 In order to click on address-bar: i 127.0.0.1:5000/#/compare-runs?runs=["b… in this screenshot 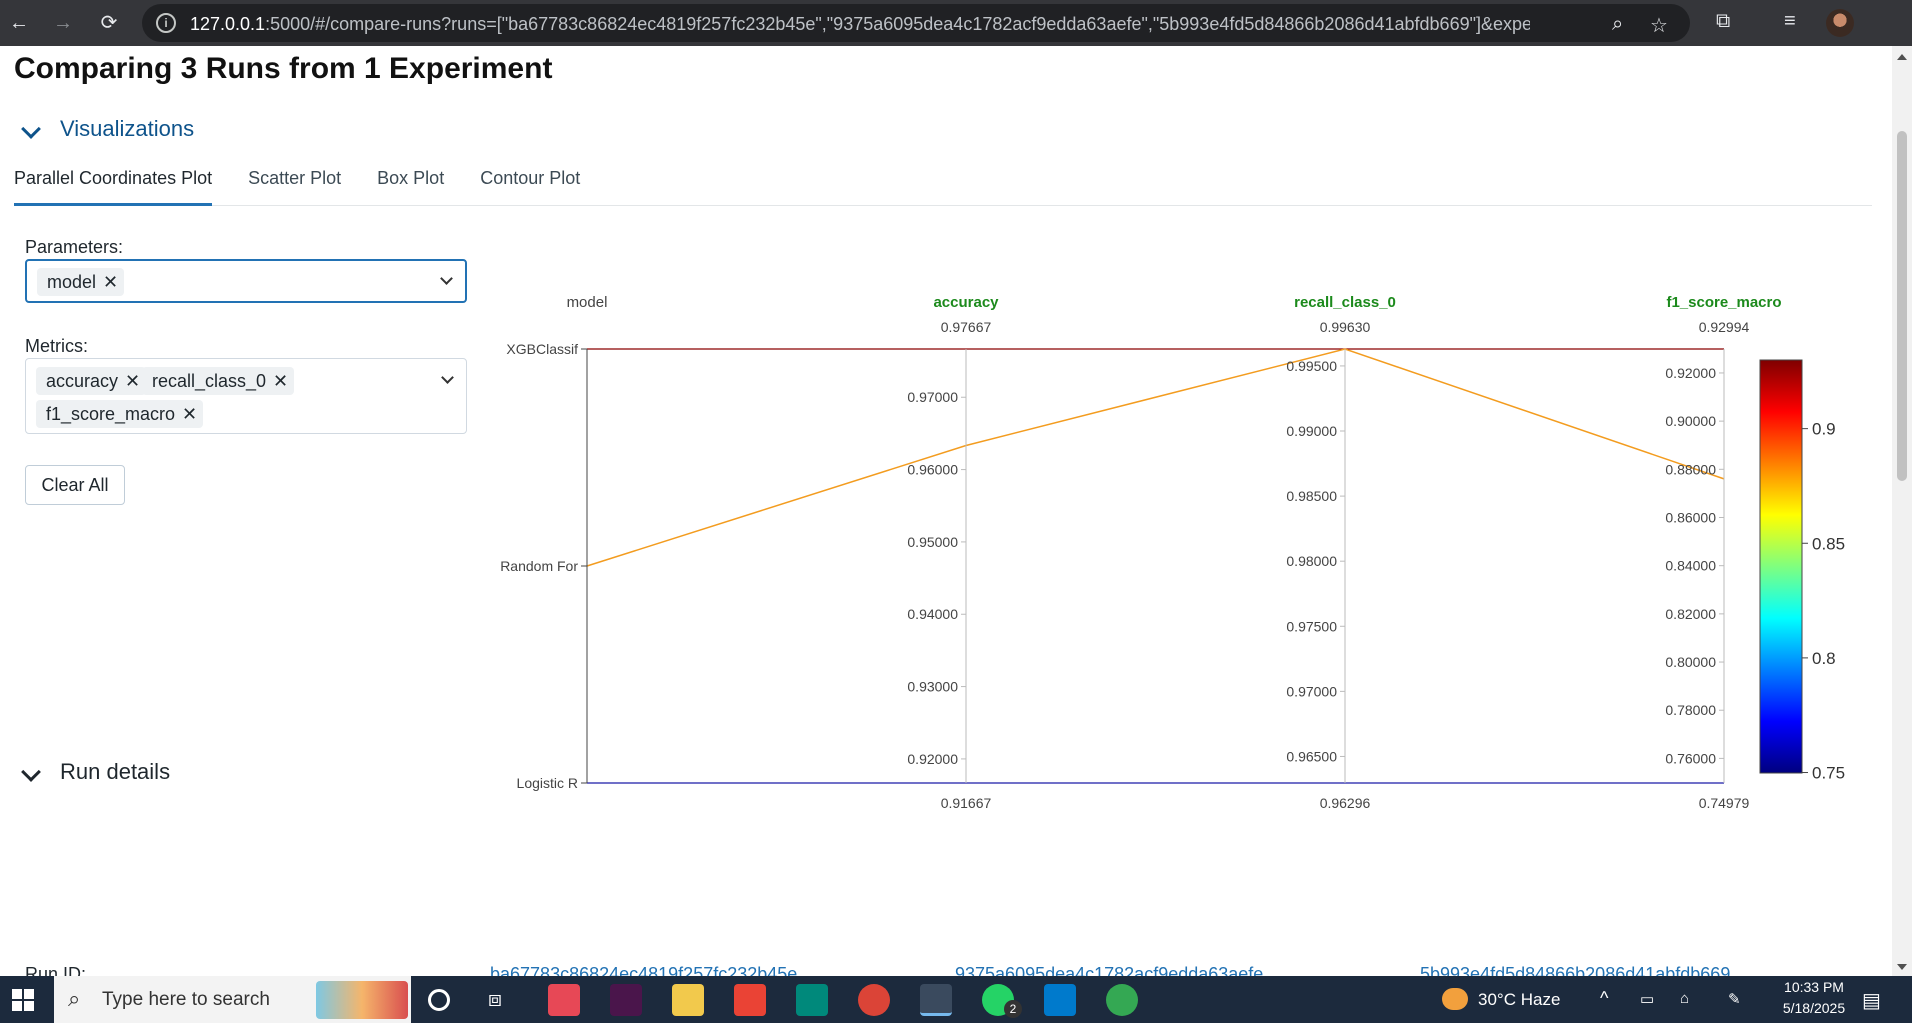, I will do `click(916, 23)`.